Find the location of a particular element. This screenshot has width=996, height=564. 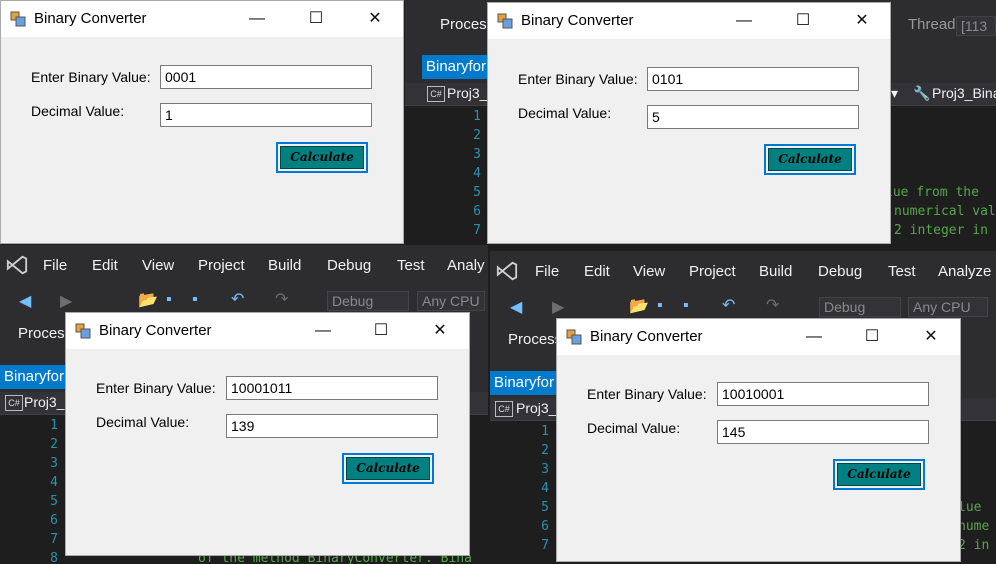

process-label: Process is located at coordinates (535, 339).